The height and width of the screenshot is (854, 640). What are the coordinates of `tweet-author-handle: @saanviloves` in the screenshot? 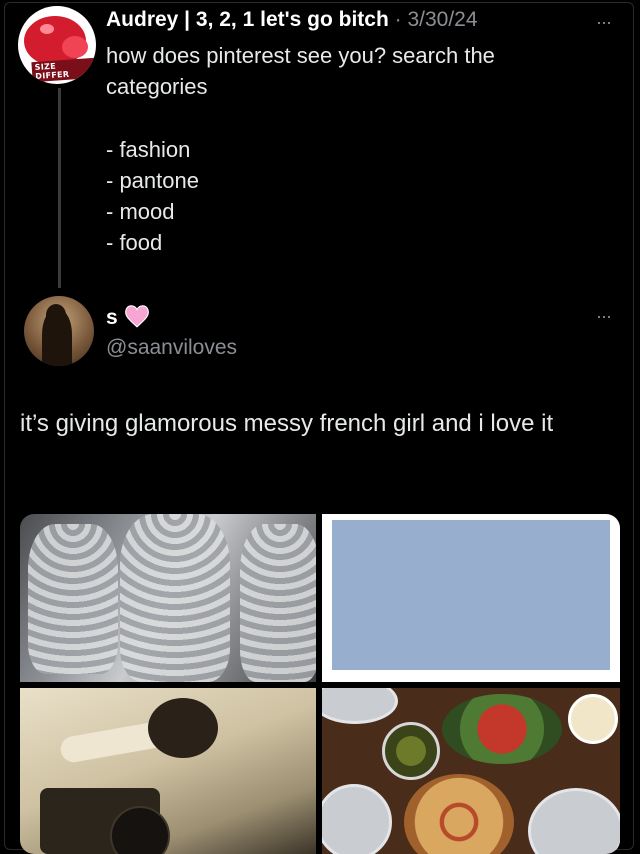 It's located at (171, 348).